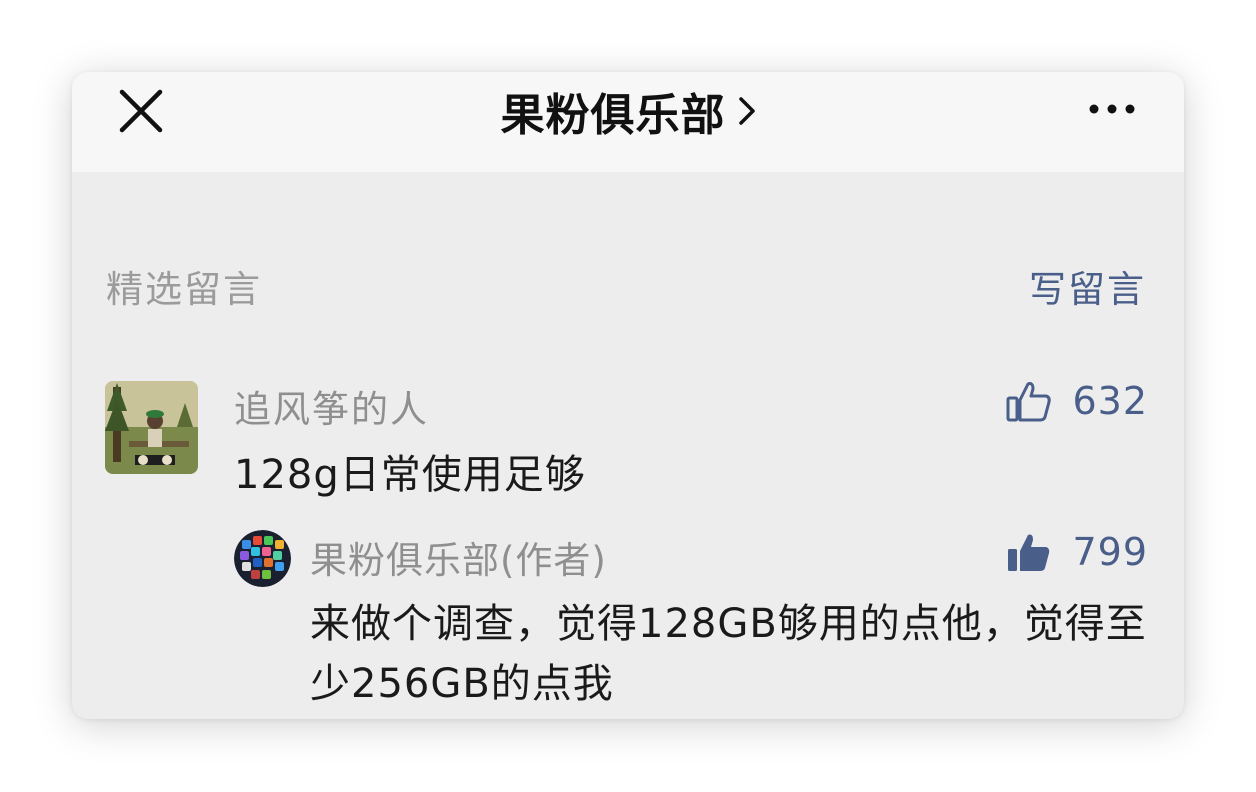  What do you see at coordinates (728, 654) in the screenshot?
I see `reply-text: 来做个调查，觉得128GB够用的点他，觉得至少256GB的点我` at bounding box center [728, 654].